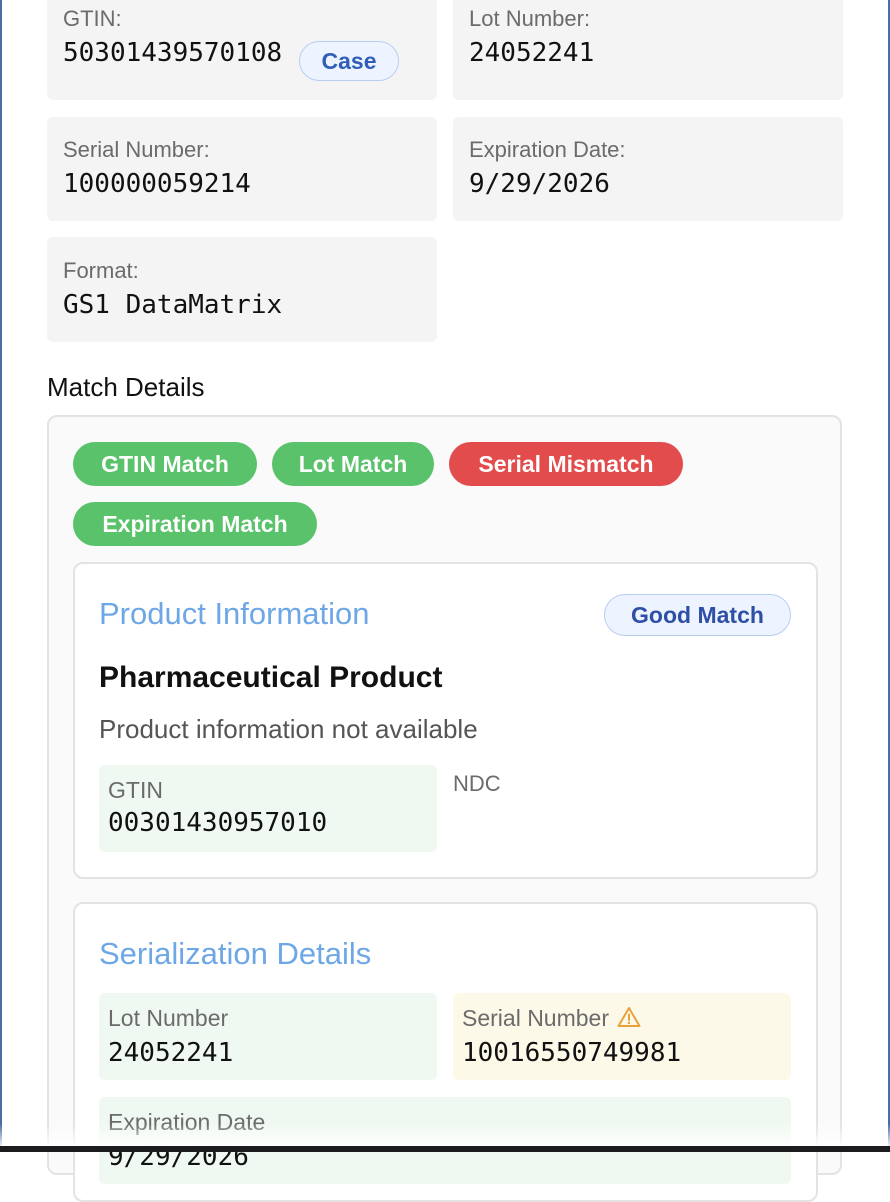 The height and width of the screenshot is (1202, 890). What do you see at coordinates (218, 823) in the screenshot?
I see `product-gtin-value: 00301430957010` at bounding box center [218, 823].